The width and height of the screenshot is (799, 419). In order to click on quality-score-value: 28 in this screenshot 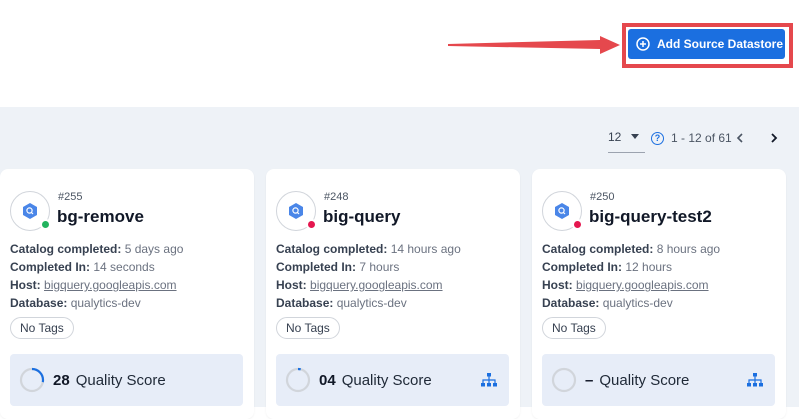, I will do `click(61, 380)`.